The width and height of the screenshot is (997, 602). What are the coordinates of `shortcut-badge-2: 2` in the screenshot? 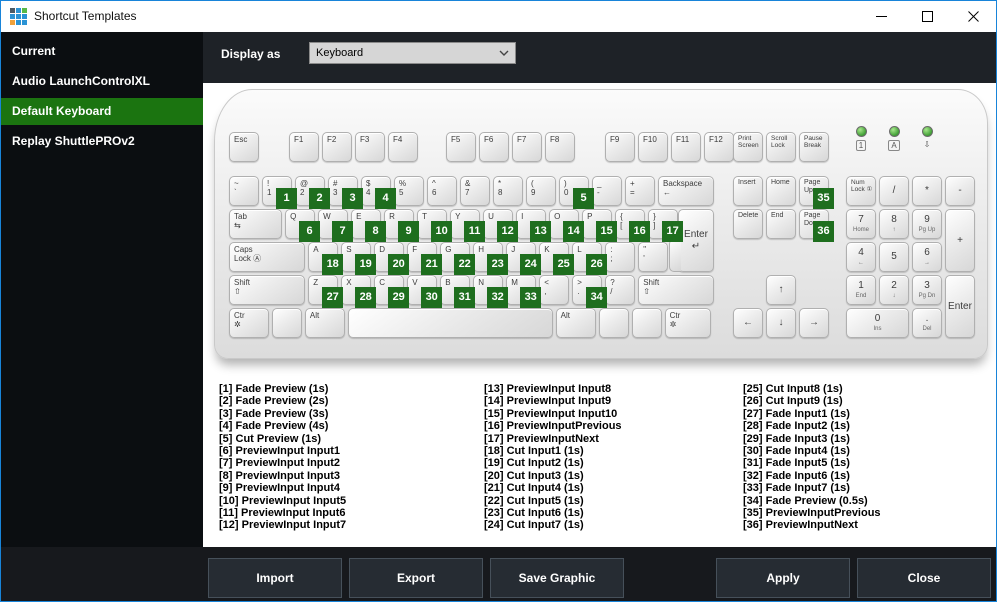 It's located at (319, 198).